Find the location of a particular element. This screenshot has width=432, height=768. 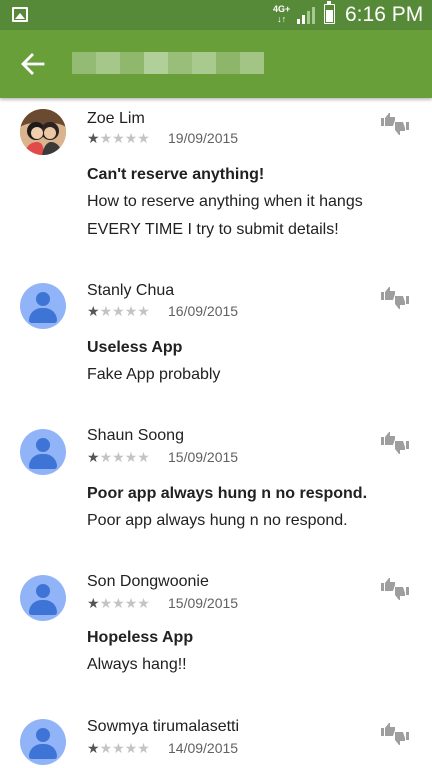

redacted-app-title is located at coordinates (168, 63).